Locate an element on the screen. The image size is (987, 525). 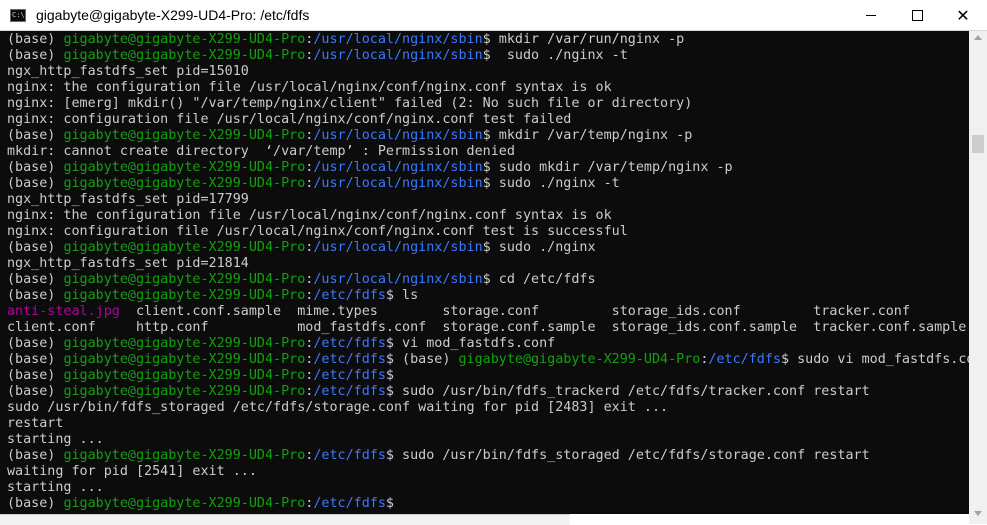
maximize-button is located at coordinates (917, 15).